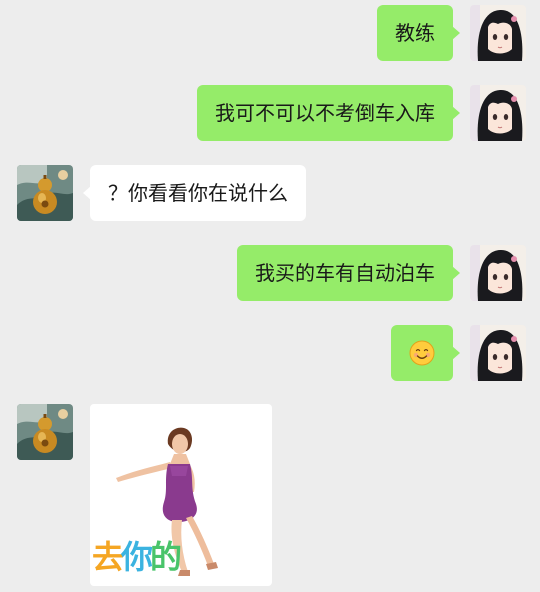 This screenshot has height=592, width=540. I want to click on caption-char: 去, so click(108, 557).